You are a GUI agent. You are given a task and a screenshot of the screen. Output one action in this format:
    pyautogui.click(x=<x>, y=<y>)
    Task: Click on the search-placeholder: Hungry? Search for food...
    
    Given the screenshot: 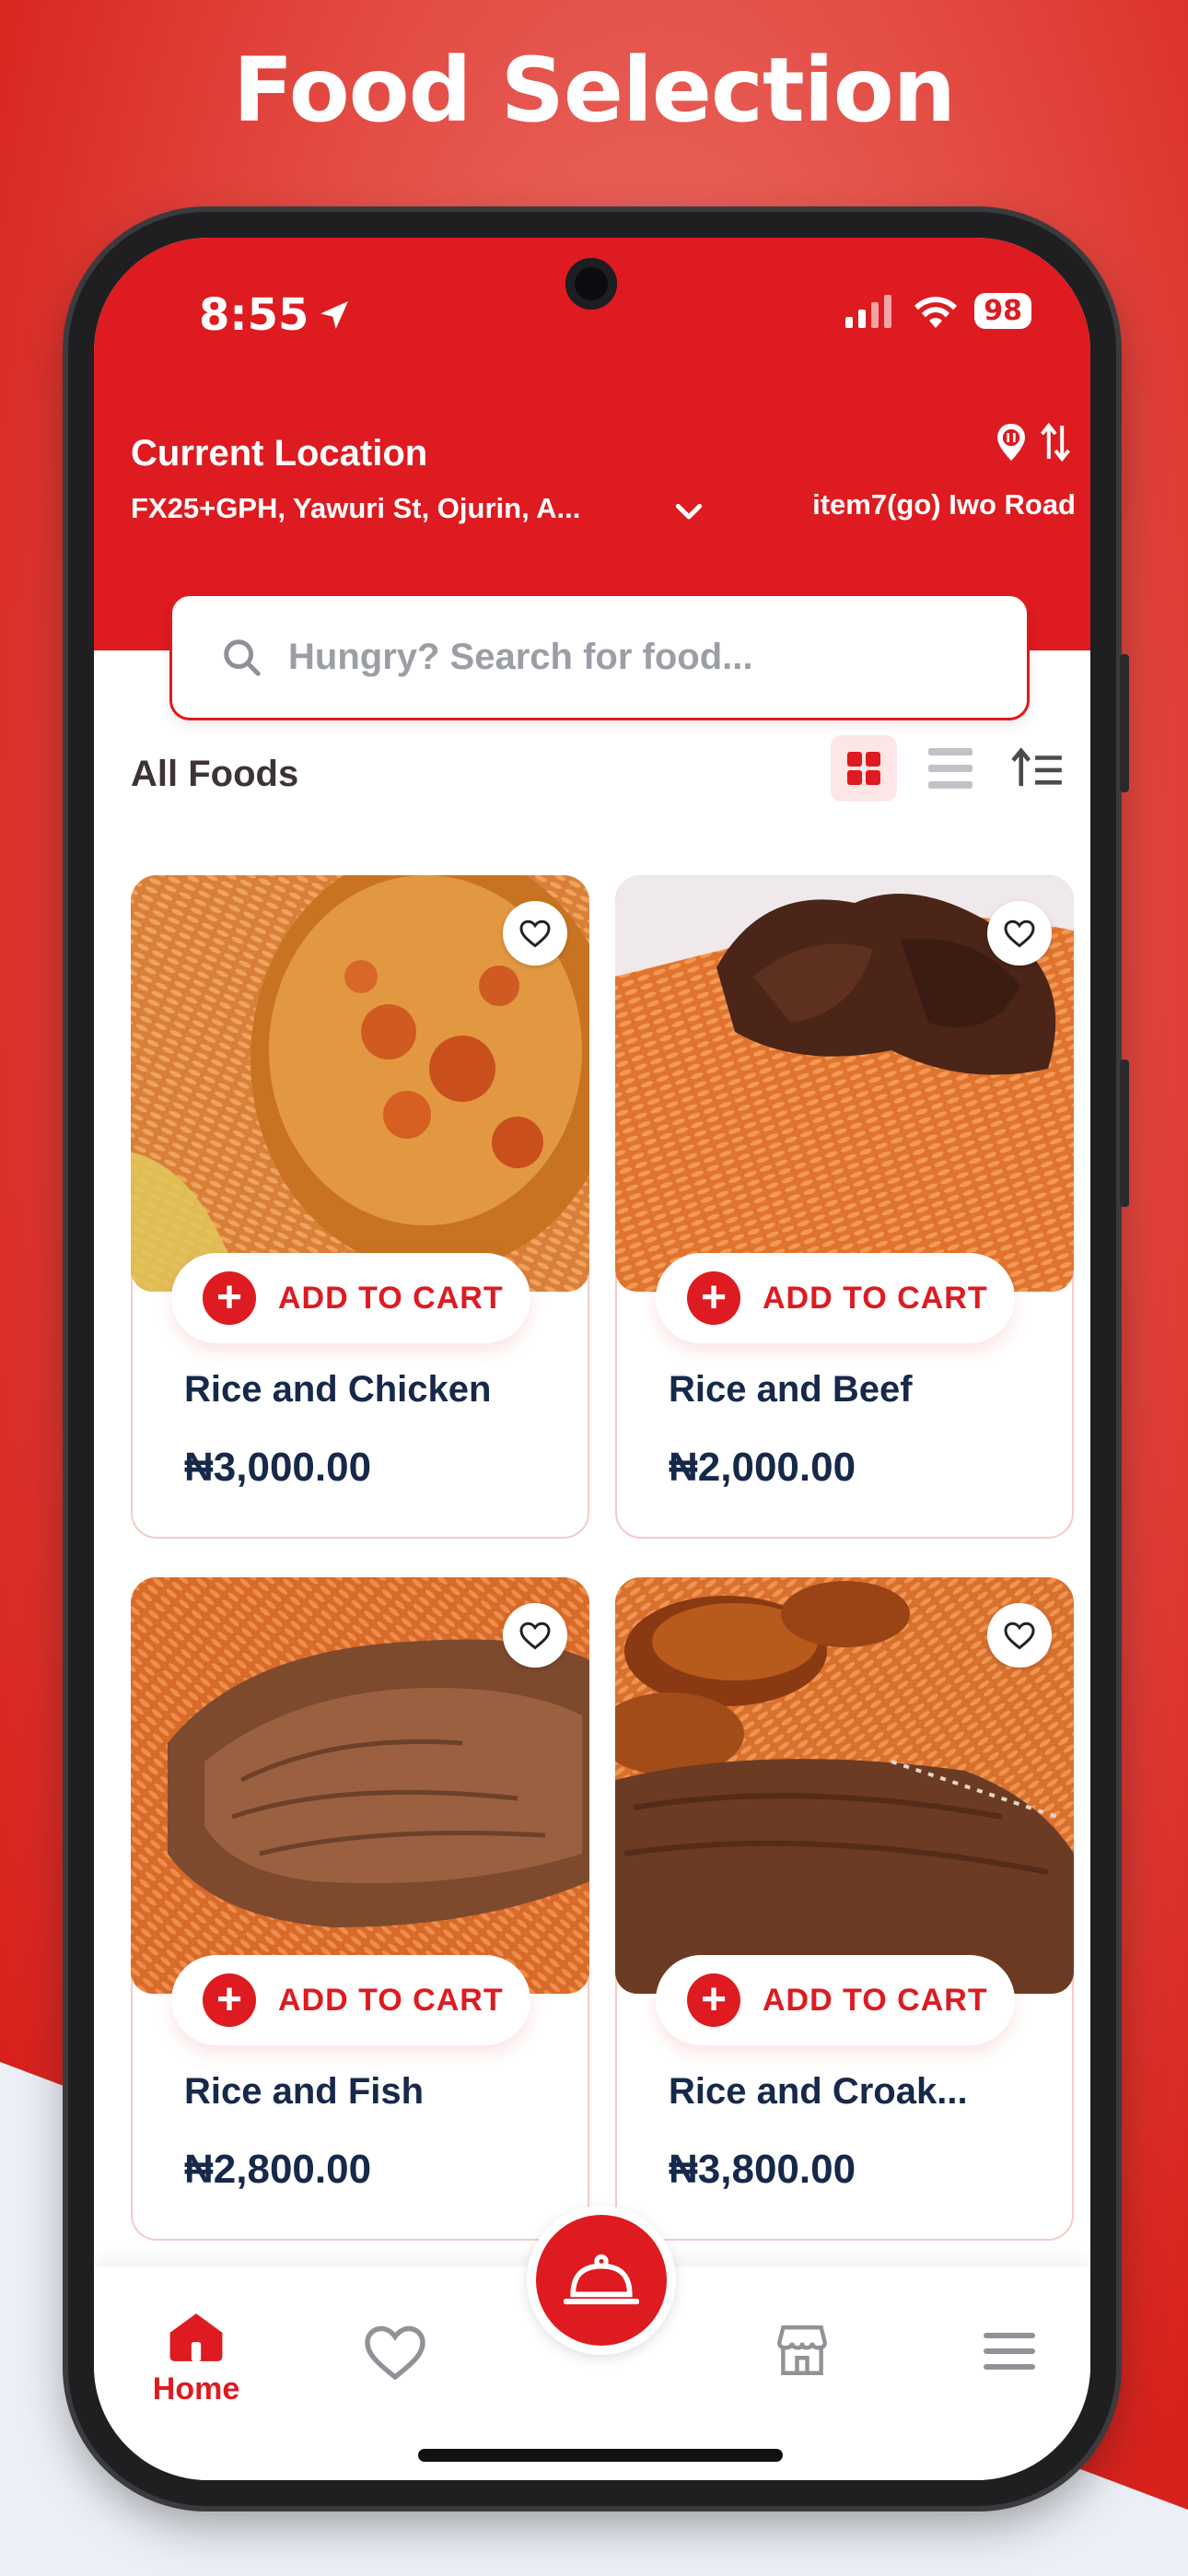 What is the action you would take?
    pyautogui.click(x=521, y=656)
    